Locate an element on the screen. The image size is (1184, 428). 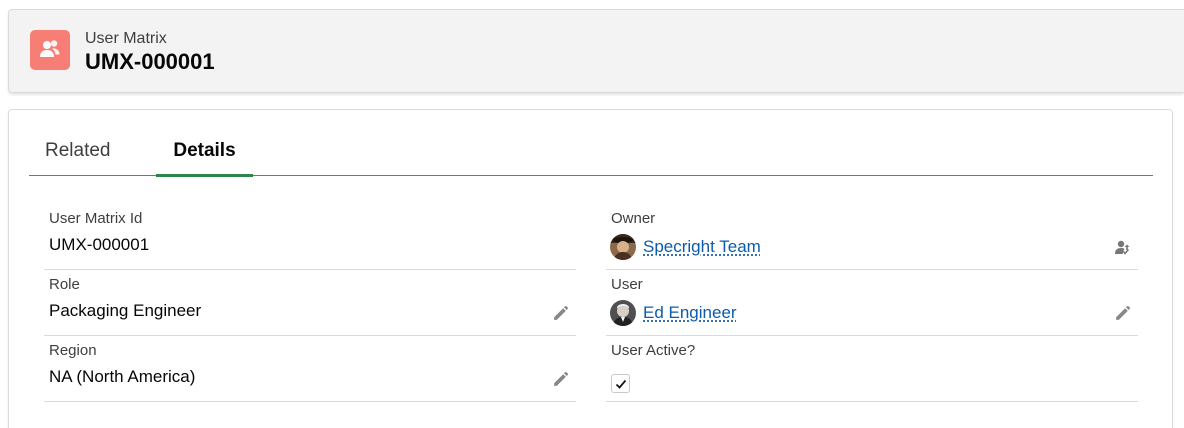
field-label: User Active? is located at coordinates (653, 350).